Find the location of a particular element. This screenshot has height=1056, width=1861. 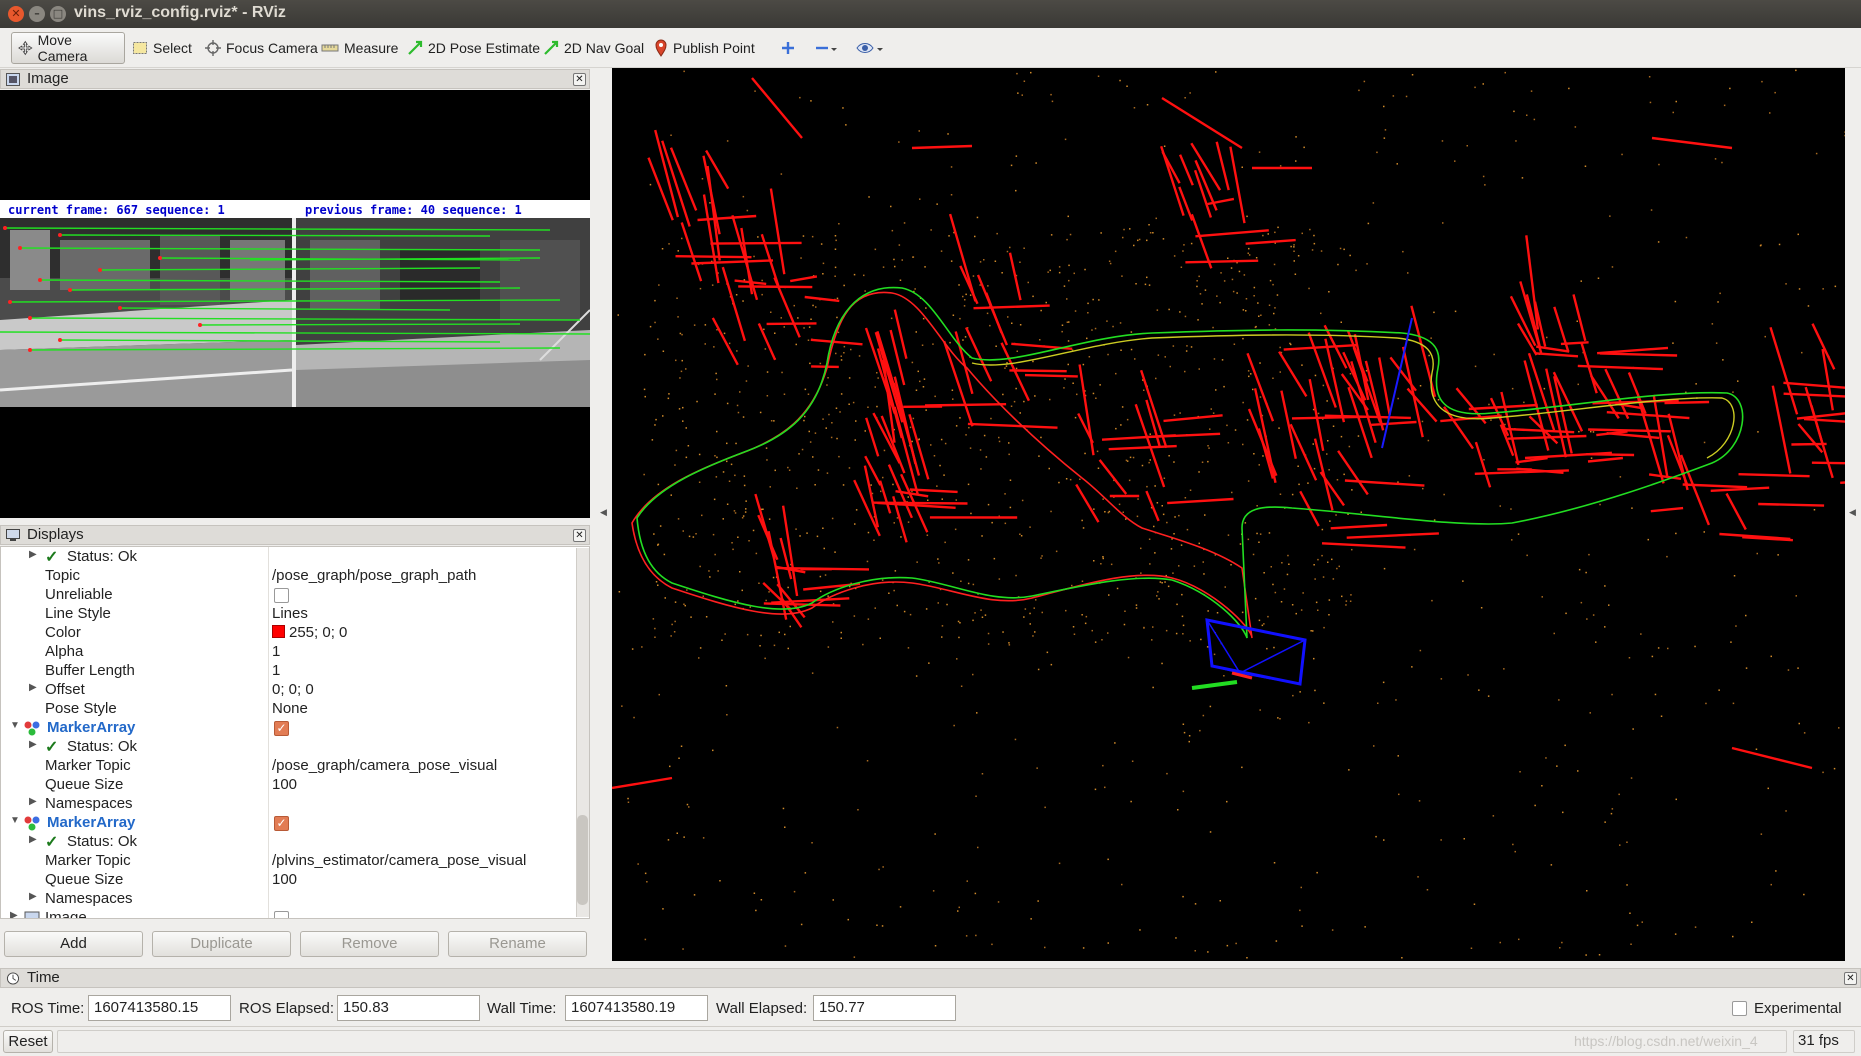

minimize-window-icon: – is located at coordinates (37, 14).